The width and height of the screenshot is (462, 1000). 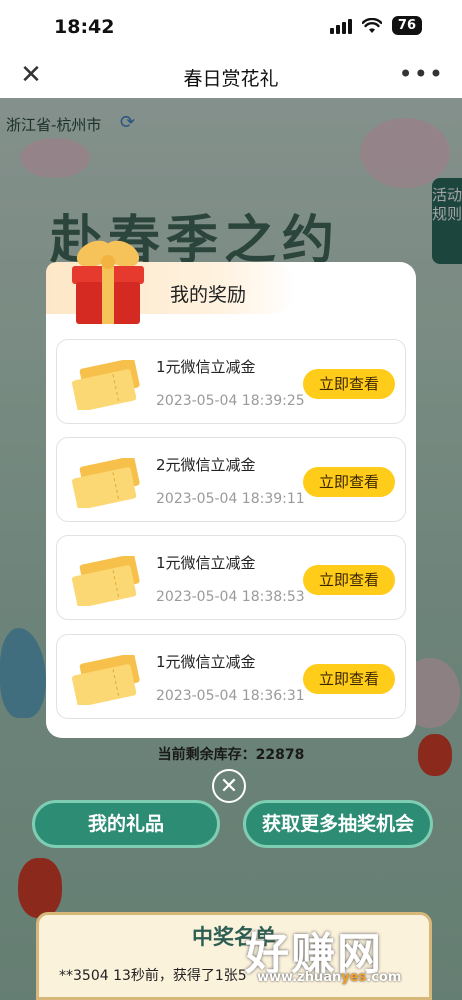 What do you see at coordinates (230, 597) in the screenshot?
I see `reward-time: 2023-05-04 18:38:53` at bounding box center [230, 597].